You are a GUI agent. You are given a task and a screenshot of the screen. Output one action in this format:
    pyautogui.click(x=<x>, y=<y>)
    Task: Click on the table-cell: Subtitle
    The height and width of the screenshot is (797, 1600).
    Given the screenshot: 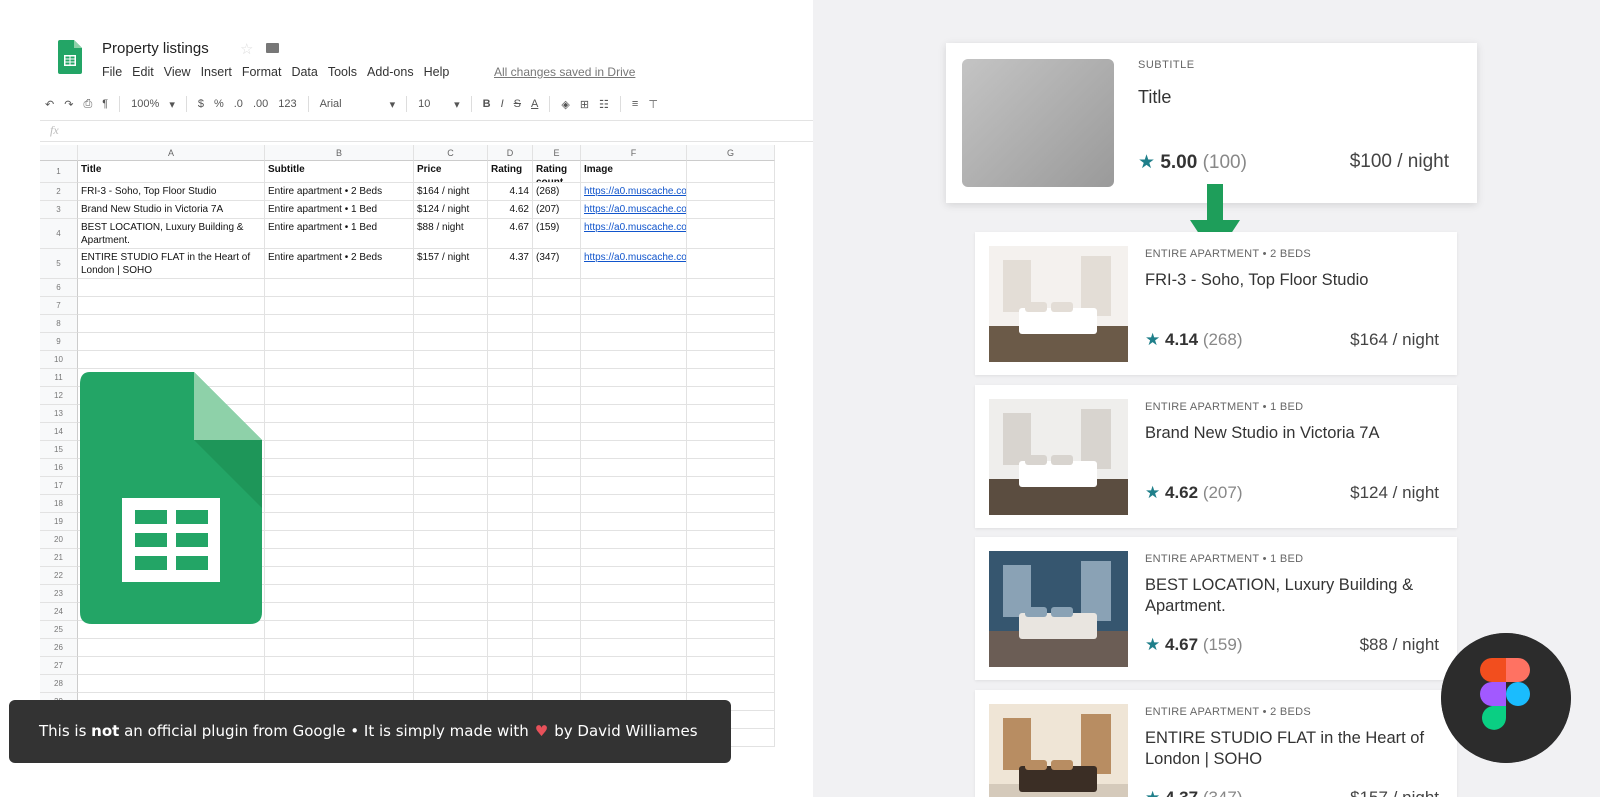 What is the action you would take?
    pyautogui.click(x=339, y=172)
    